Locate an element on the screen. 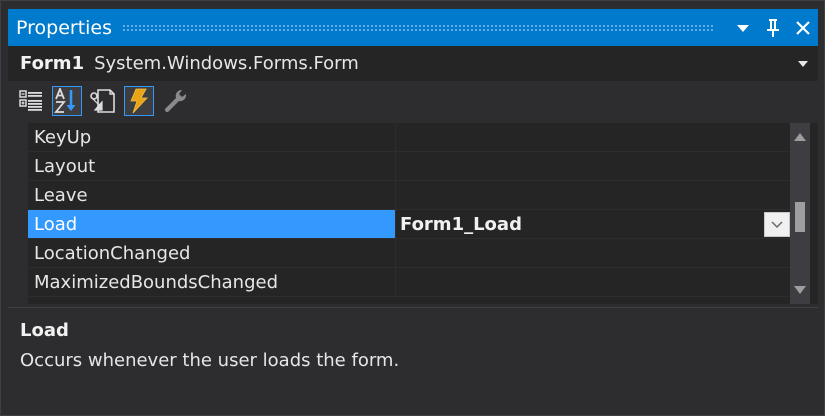 The height and width of the screenshot is (416, 825). auto-hide-button is located at coordinates (773, 27).